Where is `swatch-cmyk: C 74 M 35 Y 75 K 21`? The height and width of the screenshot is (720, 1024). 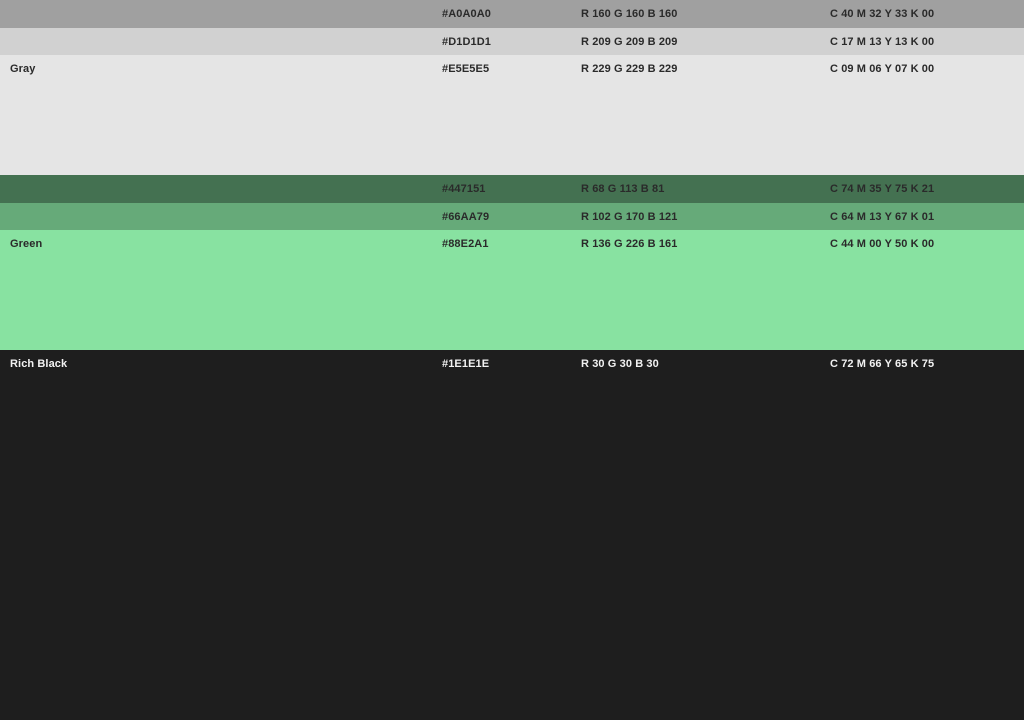 swatch-cmyk: C 74 M 35 Y 75 K 21 is located at coordinates (882, 189).